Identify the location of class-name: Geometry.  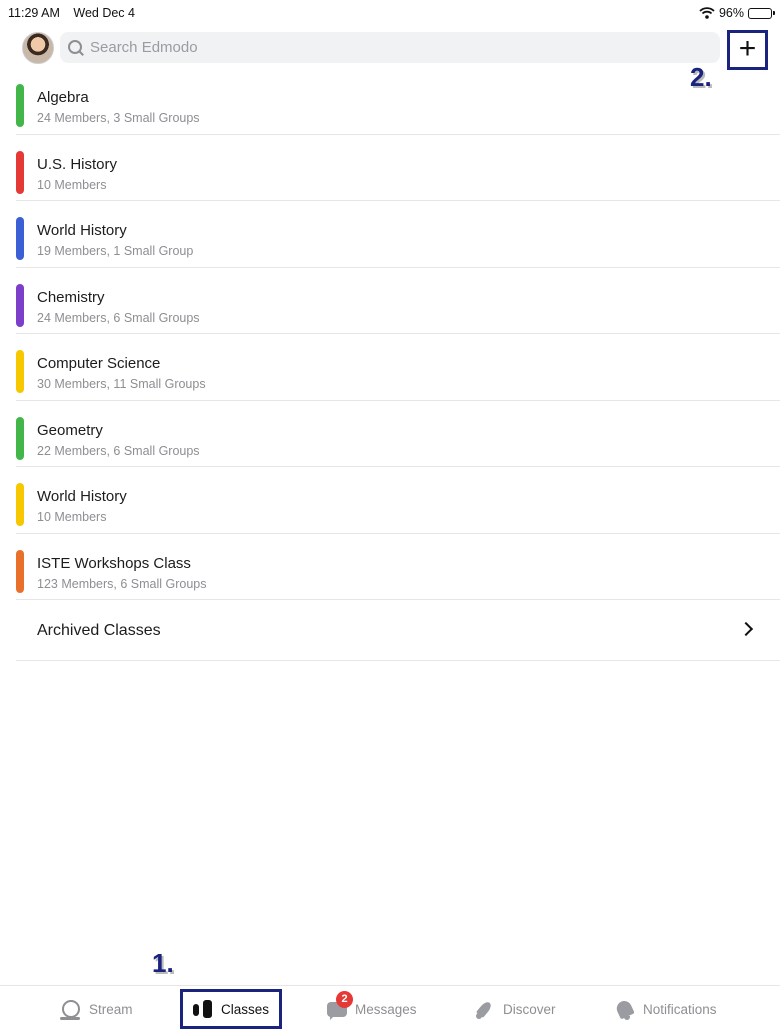
(70, 430).